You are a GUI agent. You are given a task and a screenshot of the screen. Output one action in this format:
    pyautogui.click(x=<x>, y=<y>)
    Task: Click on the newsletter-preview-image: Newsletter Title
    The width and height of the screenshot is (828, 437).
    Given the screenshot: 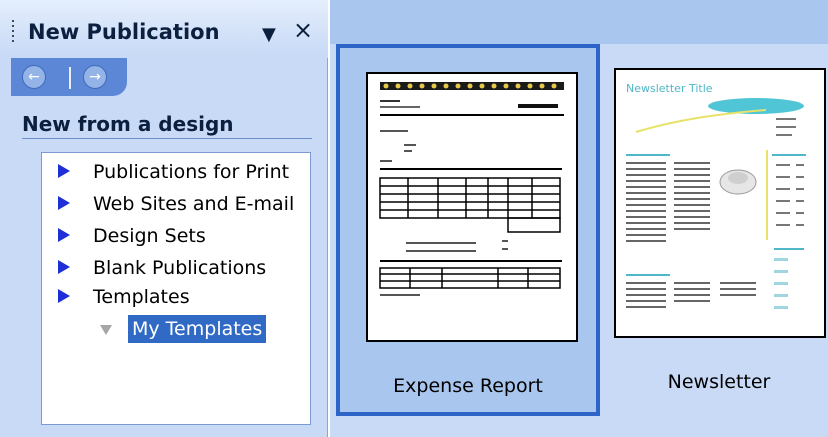 What is the action you would take?
    pyautogui.click(x=716, y=195)
    